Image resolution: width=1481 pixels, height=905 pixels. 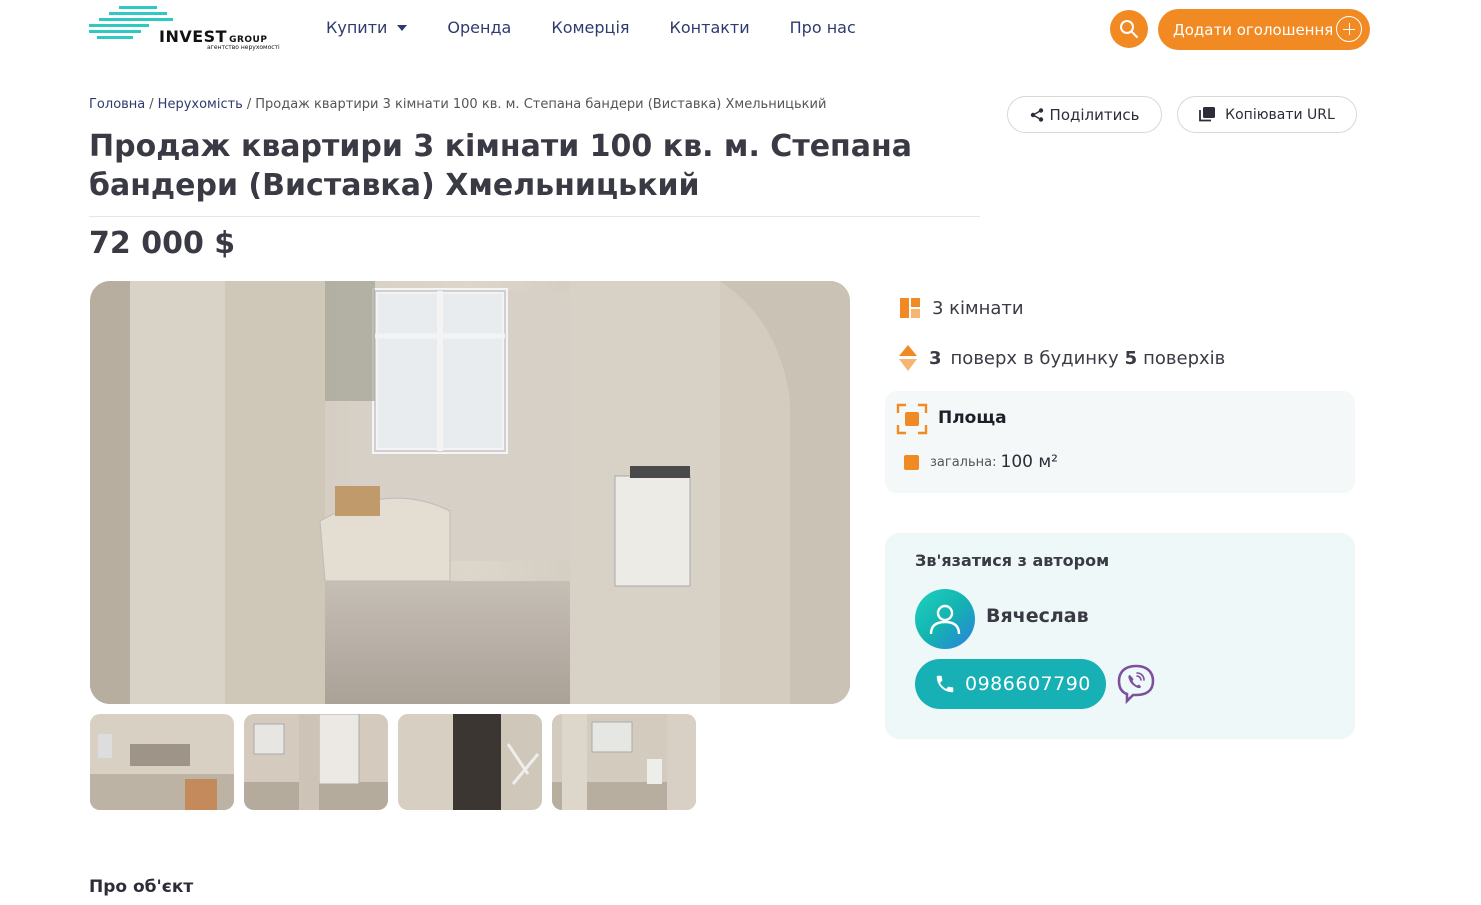 I want to click on copy-url-button: Копіювати URL, so click(x=1267, y=114).